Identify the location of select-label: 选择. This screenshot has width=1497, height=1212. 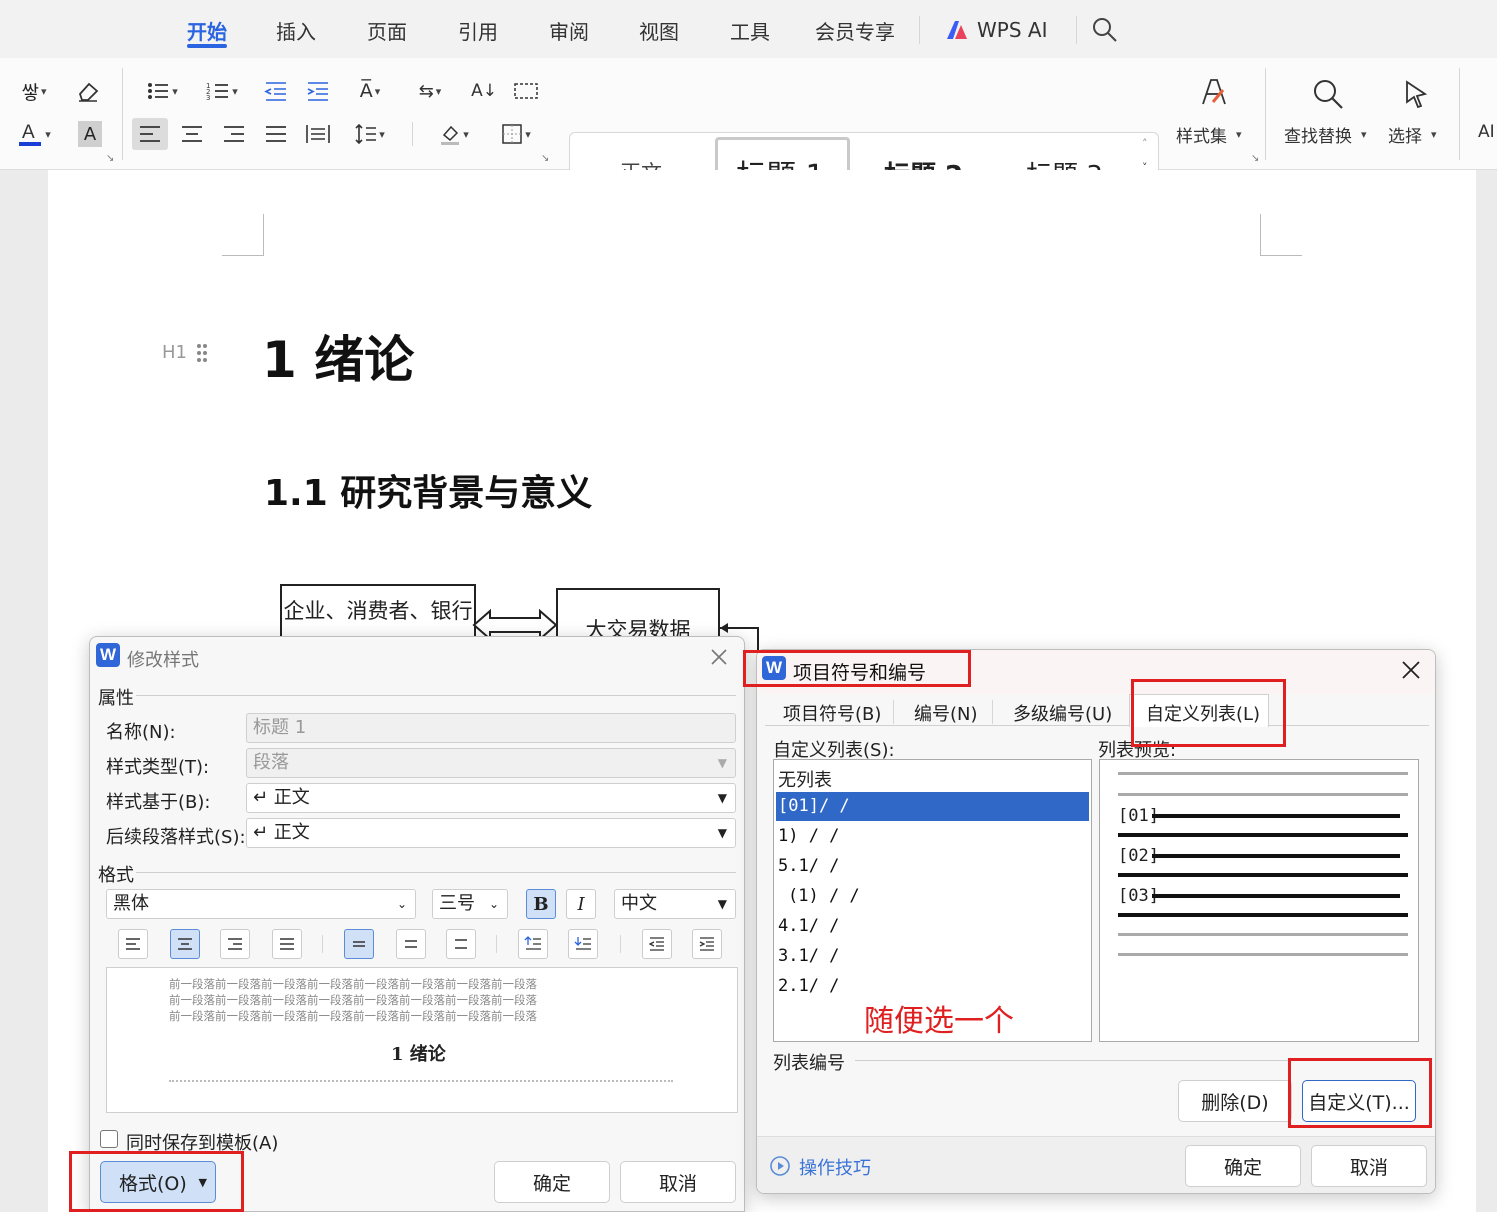
(1405, 134).